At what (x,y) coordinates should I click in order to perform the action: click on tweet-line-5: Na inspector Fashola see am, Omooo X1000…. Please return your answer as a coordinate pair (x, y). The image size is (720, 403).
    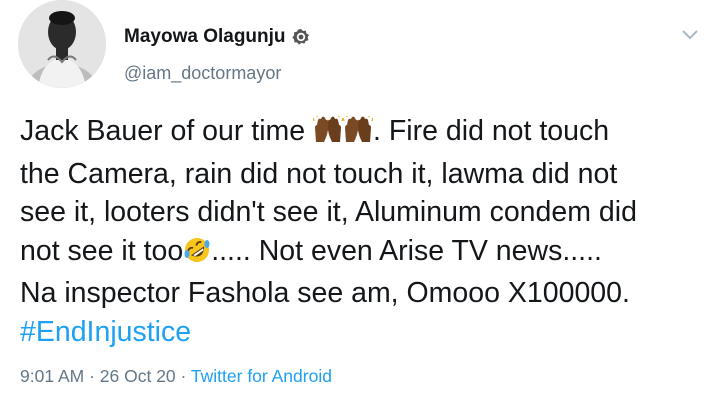
    Looking at the image, I should click on (325, 293).